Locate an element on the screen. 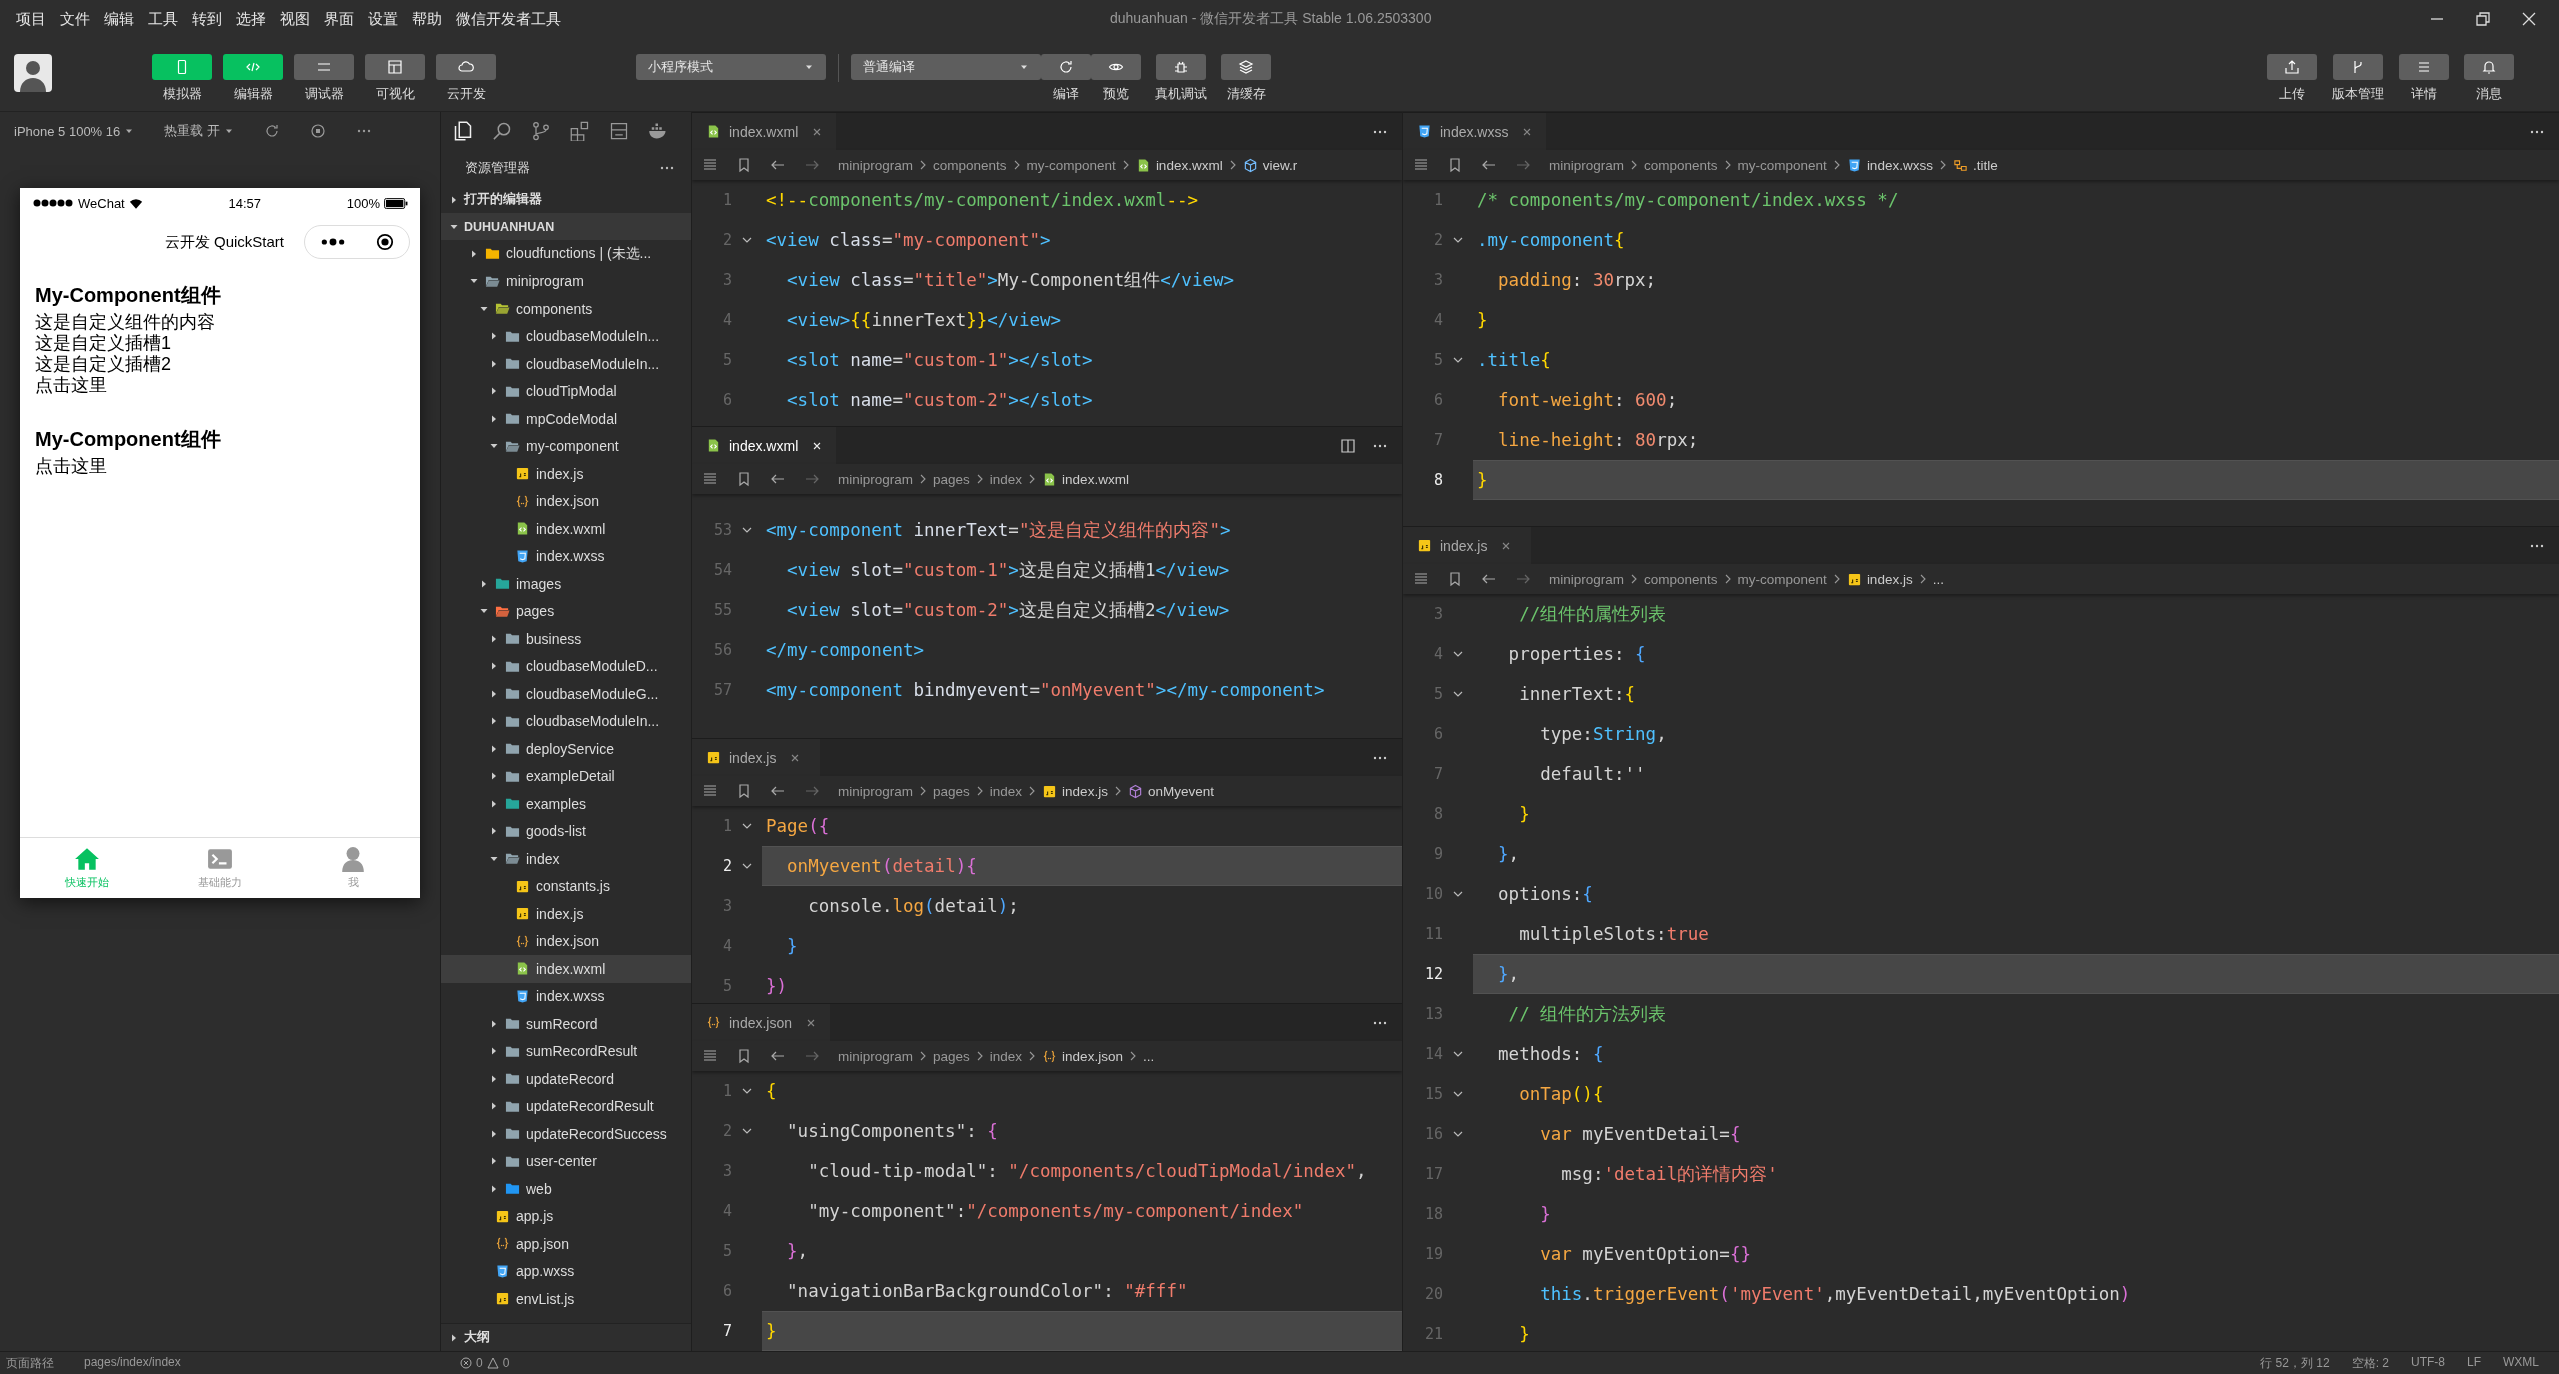 The image size is (2559, 1374). tree-item: images is located at coordinates (566, 584).